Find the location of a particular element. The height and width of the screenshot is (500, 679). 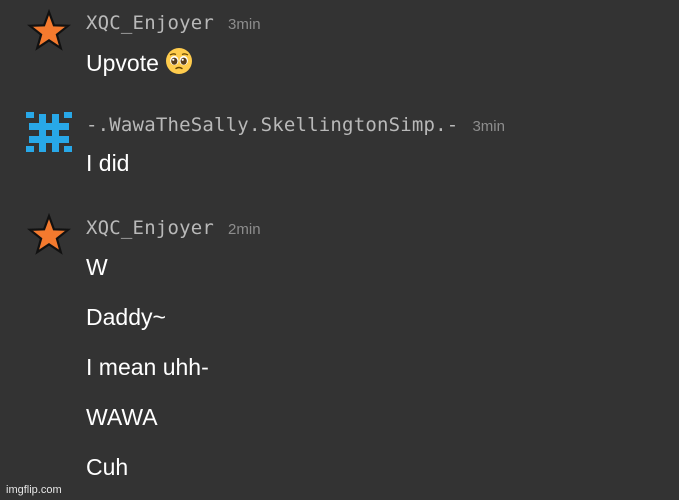

timestamp: 2min is located at coordinates (244, 229).